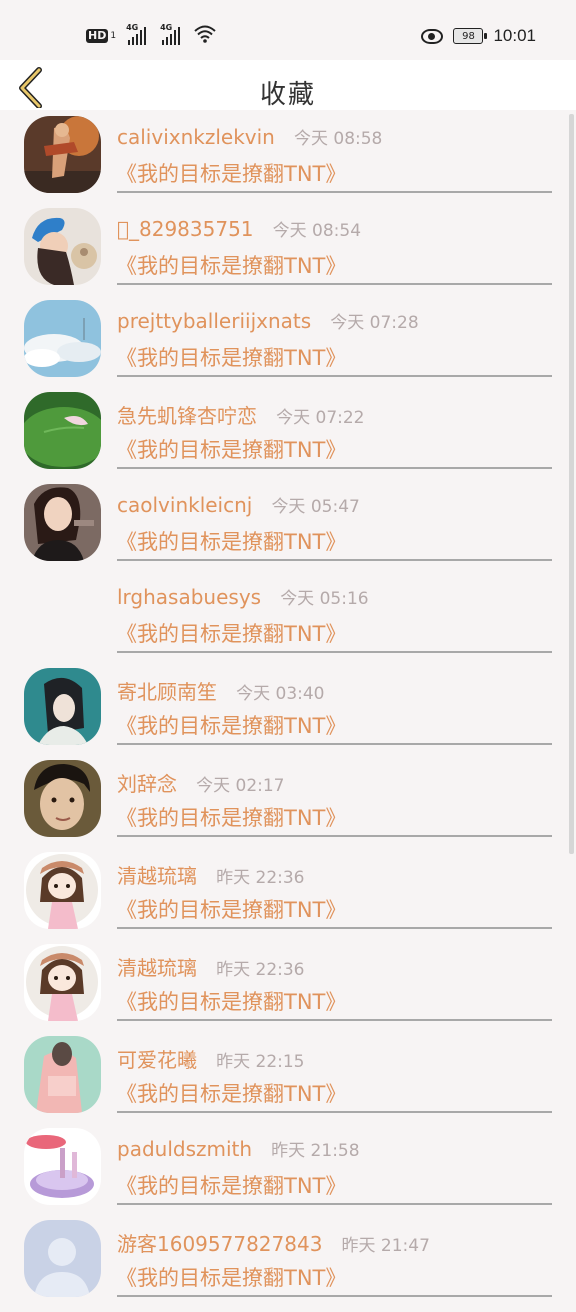 Image resolution: width=576 pixels, height=1312 pixels. What do you see at coordinates (221, 690) in the screenshot?
I see `item-meta: 寄北顾南笙 今天 03:40` at bounding box center [221, 690].